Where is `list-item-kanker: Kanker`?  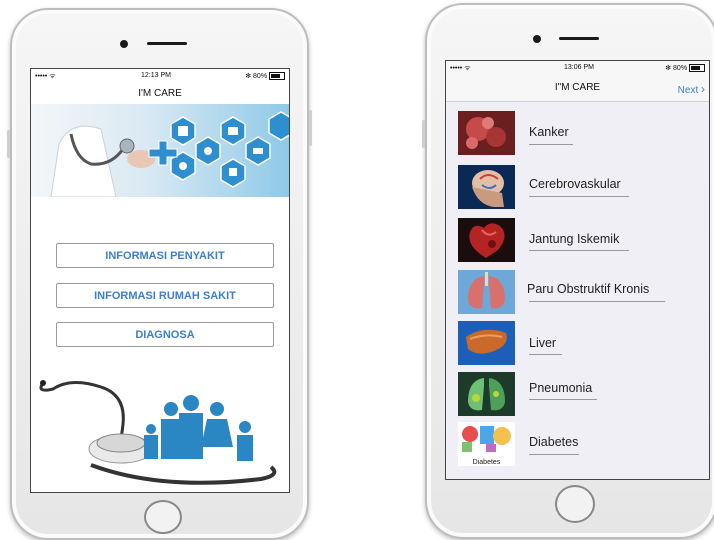
list-item-kanker: Kanker is located at coordinates (577, 136).